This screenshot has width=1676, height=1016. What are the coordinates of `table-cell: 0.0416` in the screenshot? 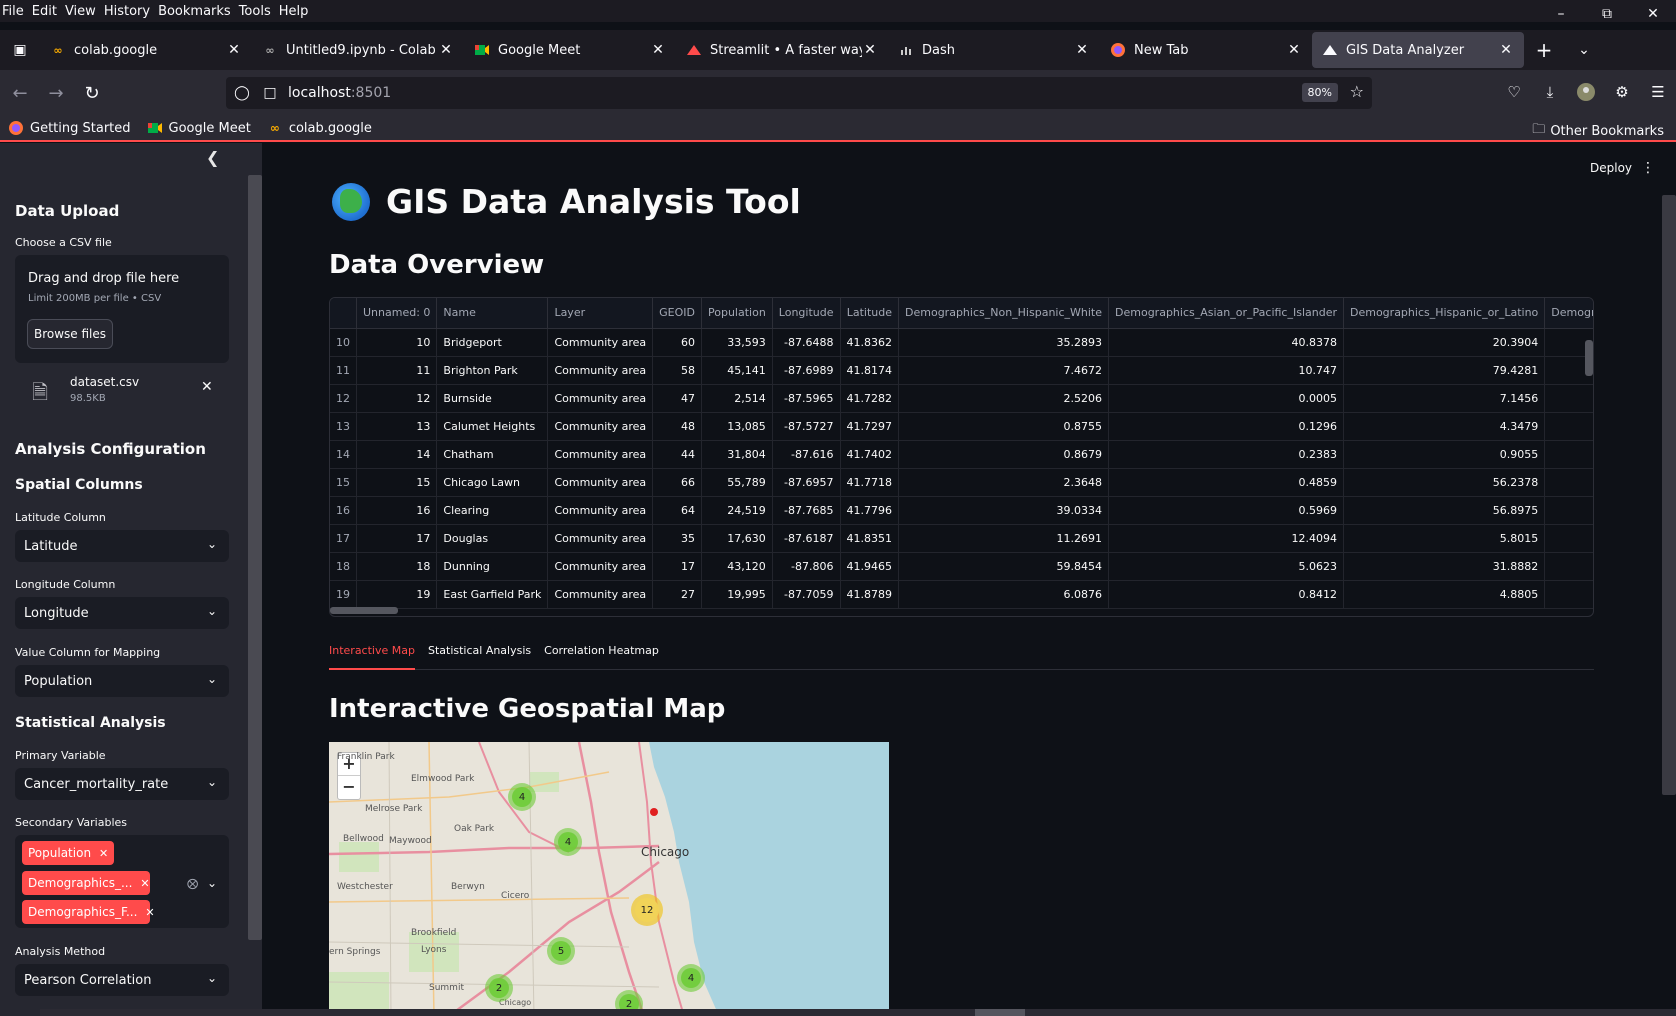 It's located at (1568, 538).